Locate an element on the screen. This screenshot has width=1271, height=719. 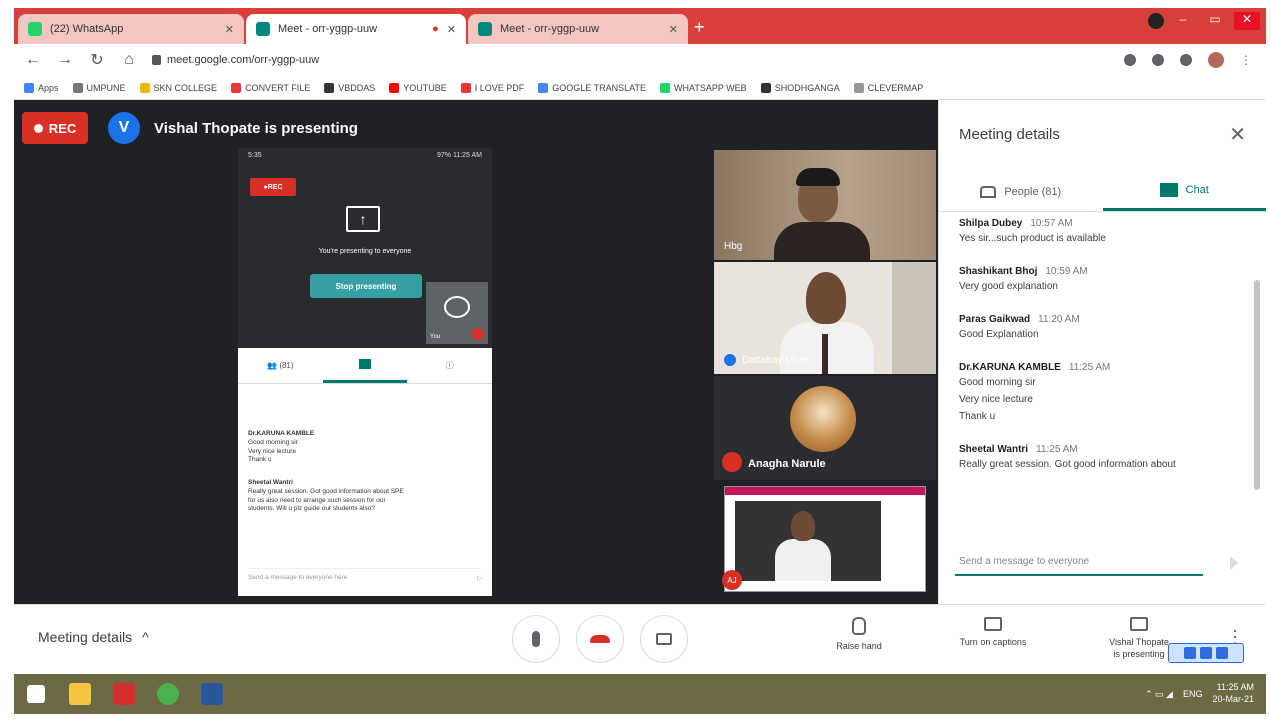
meeting-details-button: Meeting details ^ is located at coordinates (93, 637).